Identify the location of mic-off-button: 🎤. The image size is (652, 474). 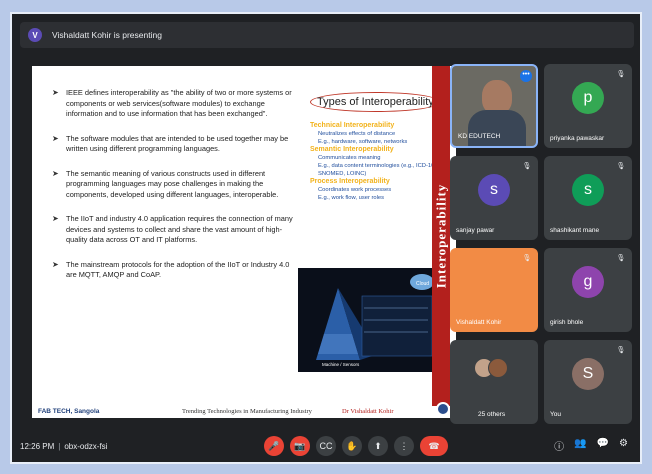
(274, 446).